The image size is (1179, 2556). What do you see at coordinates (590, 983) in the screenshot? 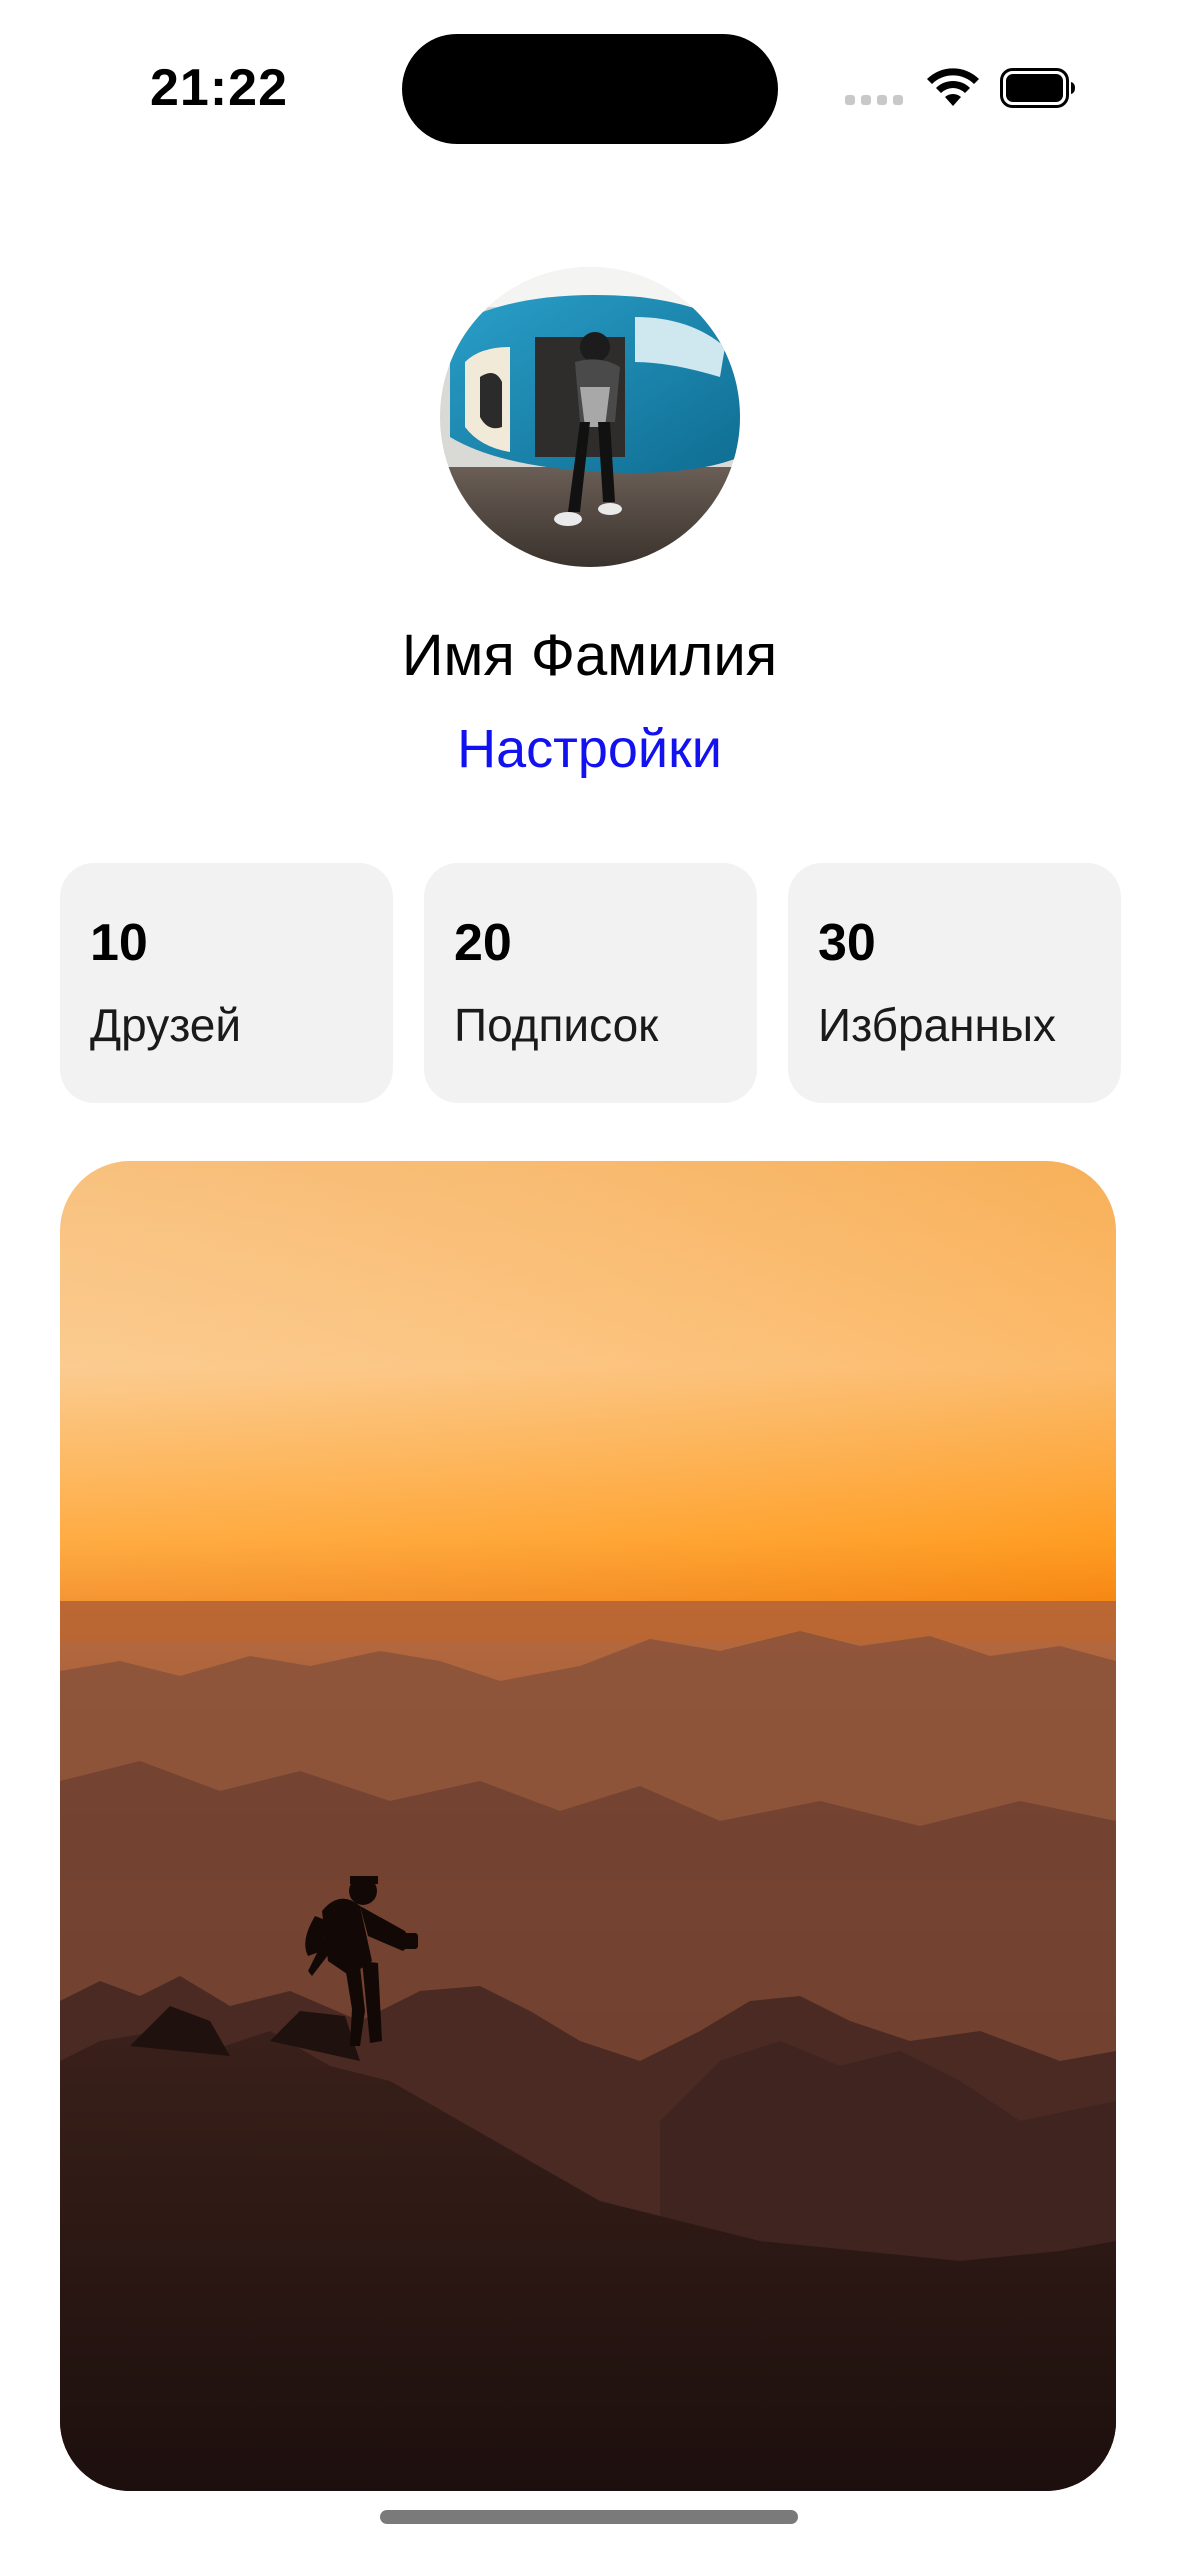
I see `subscriptions-stat-card: 20 Подписок` at bounding box center [590, 983].